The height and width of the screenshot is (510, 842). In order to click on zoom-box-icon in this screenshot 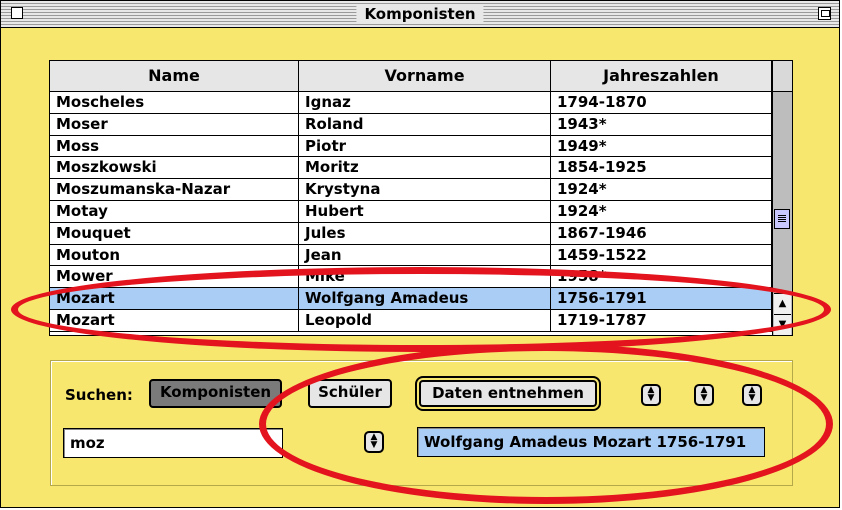, I will do `click(824, 13)`.